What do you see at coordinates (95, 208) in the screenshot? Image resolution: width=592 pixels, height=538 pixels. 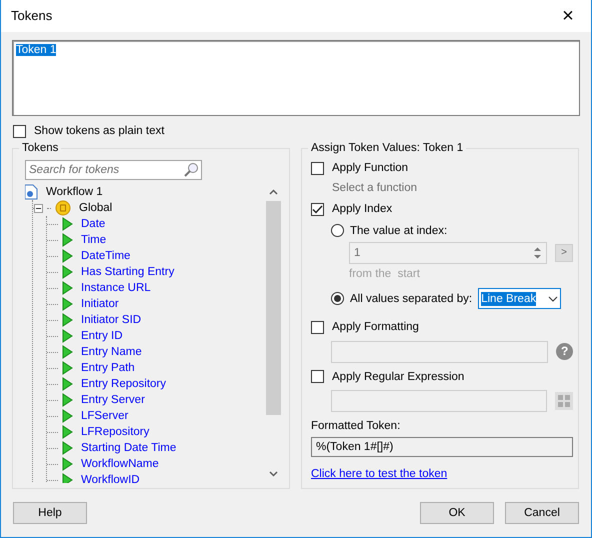 I see `tree-item: Global` at bounding box center [95, 208].